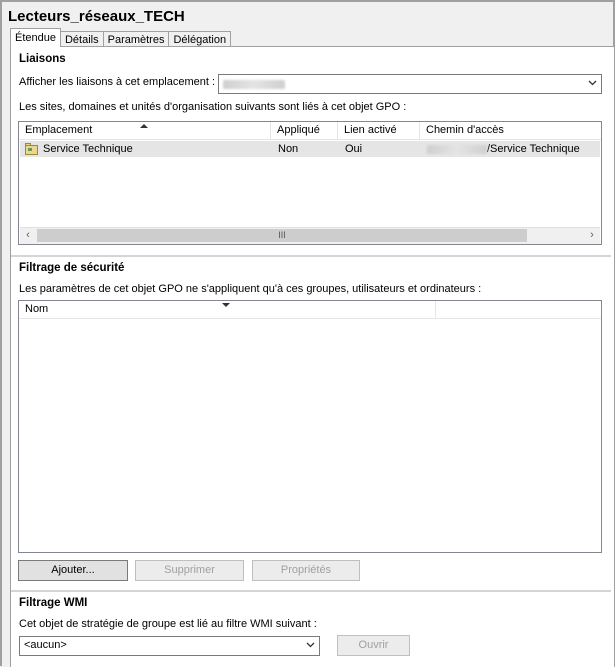 This screenshot has height=667, width=615. What do you see at coordinates (145, 130) in the screenshot?
I see `column-header-location: Emplacement` at bounding box center [145, 130].